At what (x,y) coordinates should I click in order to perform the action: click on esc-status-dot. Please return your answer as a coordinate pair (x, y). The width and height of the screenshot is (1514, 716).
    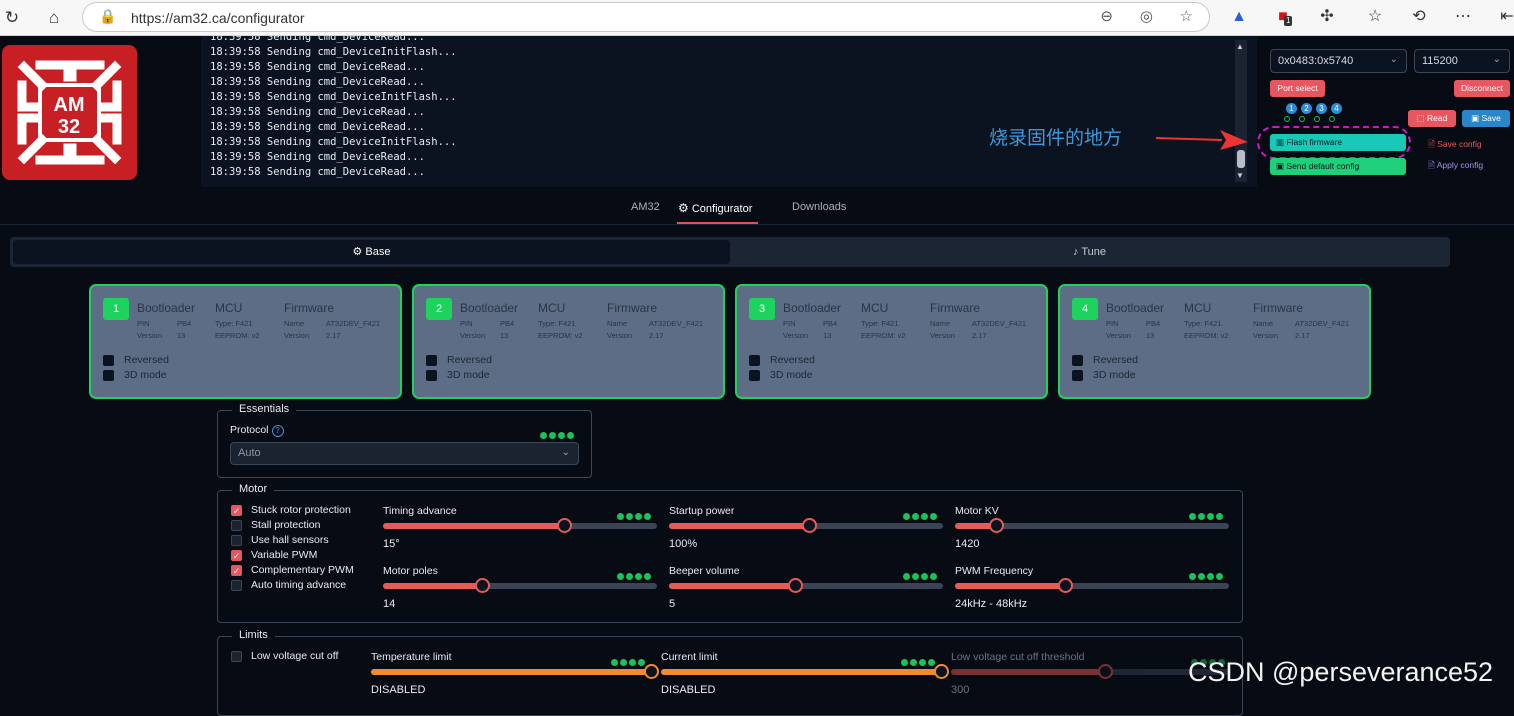
    Looking at the image, I should click on (1287, 119).